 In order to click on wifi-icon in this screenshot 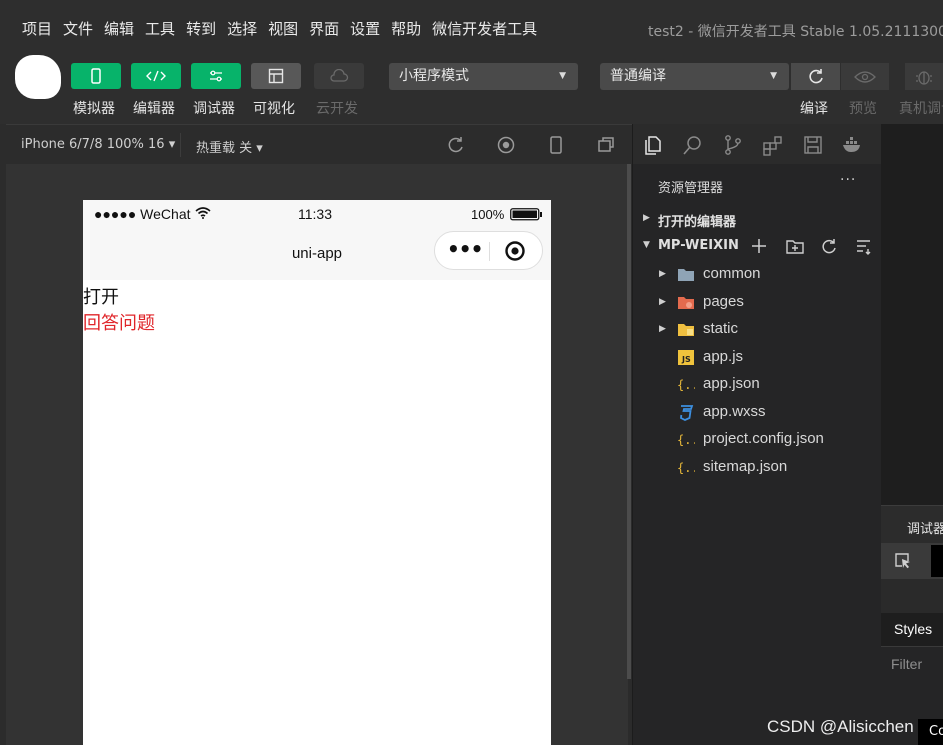, I will do `click(203, 213)`.